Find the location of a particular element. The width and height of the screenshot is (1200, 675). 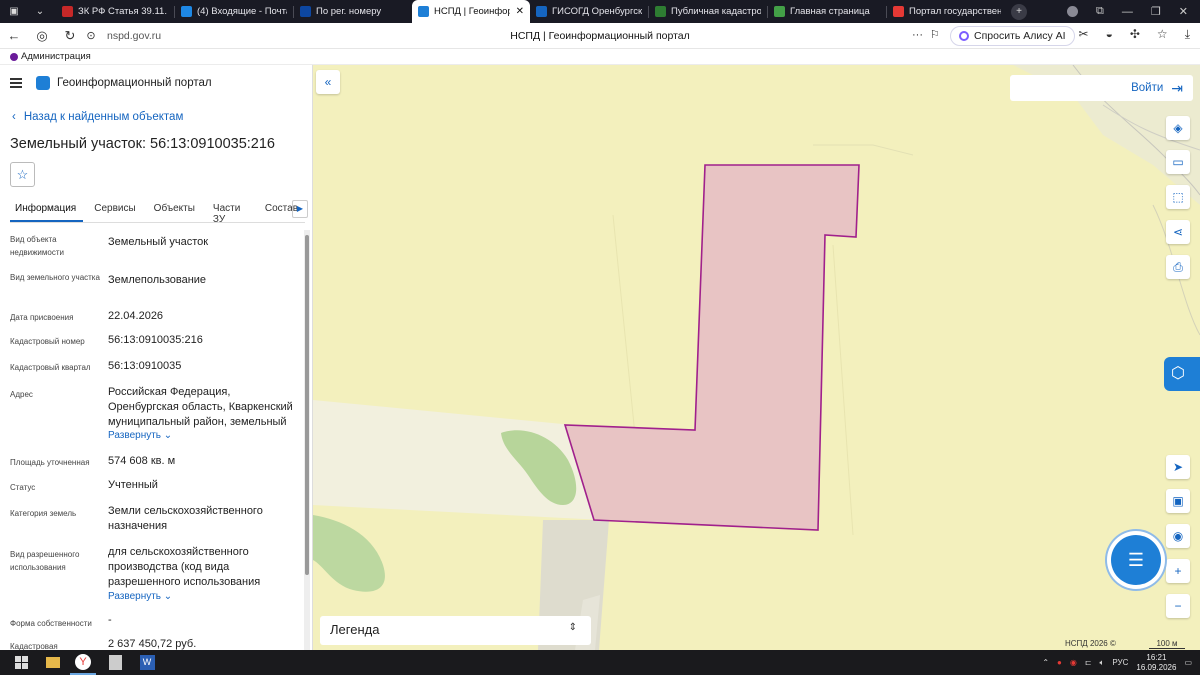

expand-usage-link: Развернуть ⌄ is located at coordinates (140, 596).